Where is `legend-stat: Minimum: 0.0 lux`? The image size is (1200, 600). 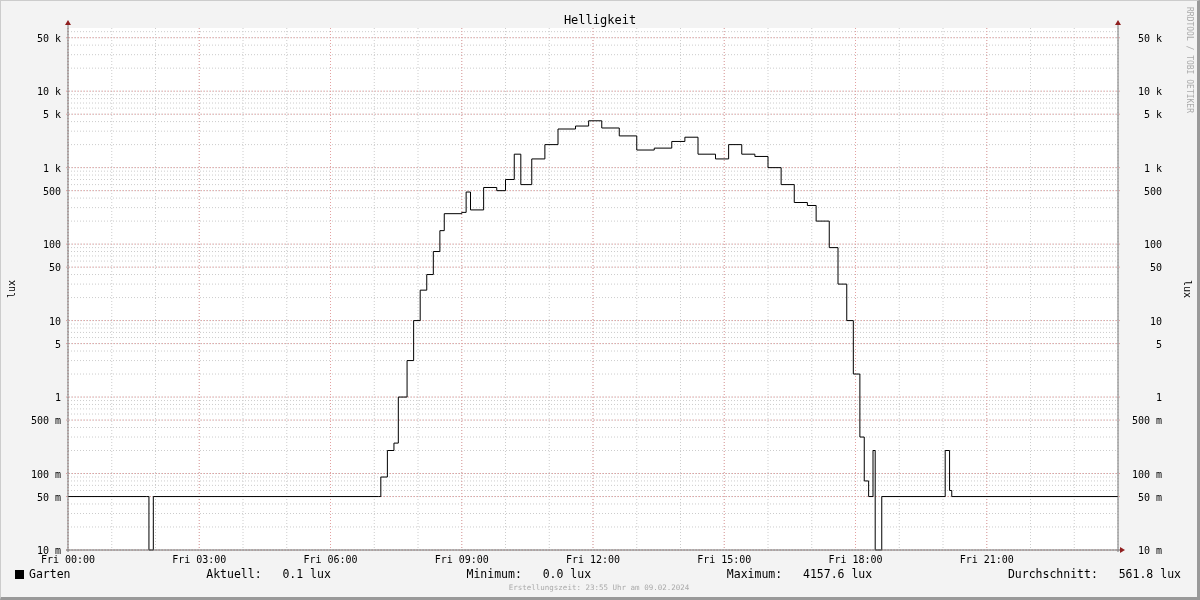
legend-stat: Minimum: 0.0 lux is located at coordinates (529, 574).